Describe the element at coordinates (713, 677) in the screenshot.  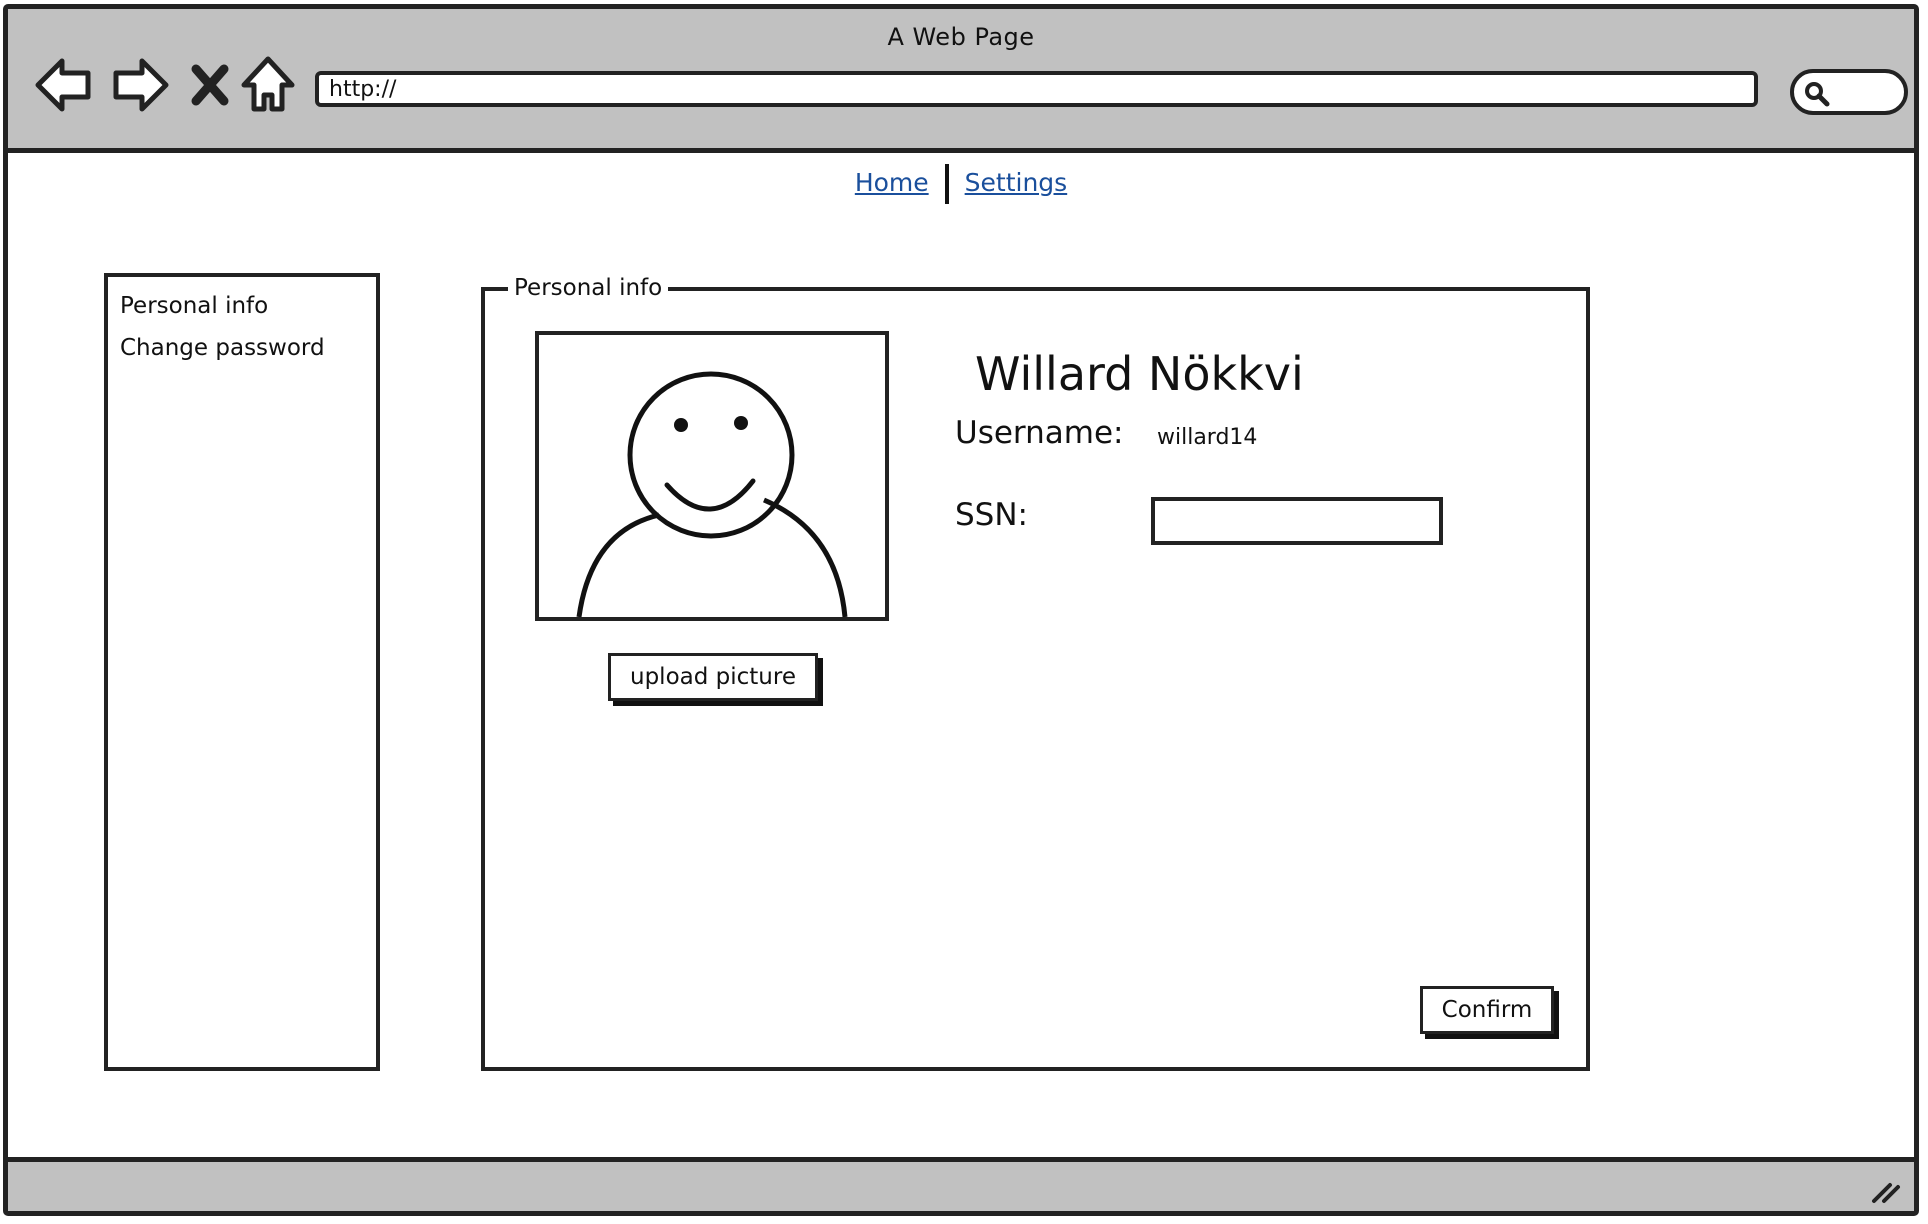
I see `upload-picture-button: upload picture` at that location.